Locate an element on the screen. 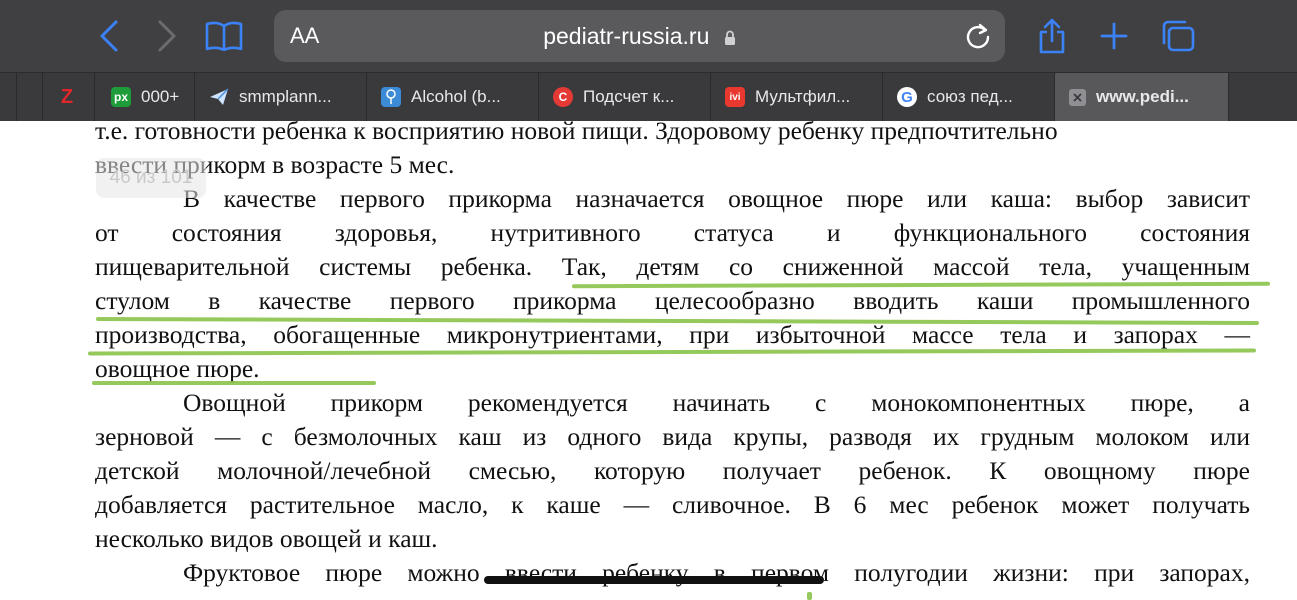 The image size is (1297, 600). tab-z: Z is located at coordinates (68, 97).